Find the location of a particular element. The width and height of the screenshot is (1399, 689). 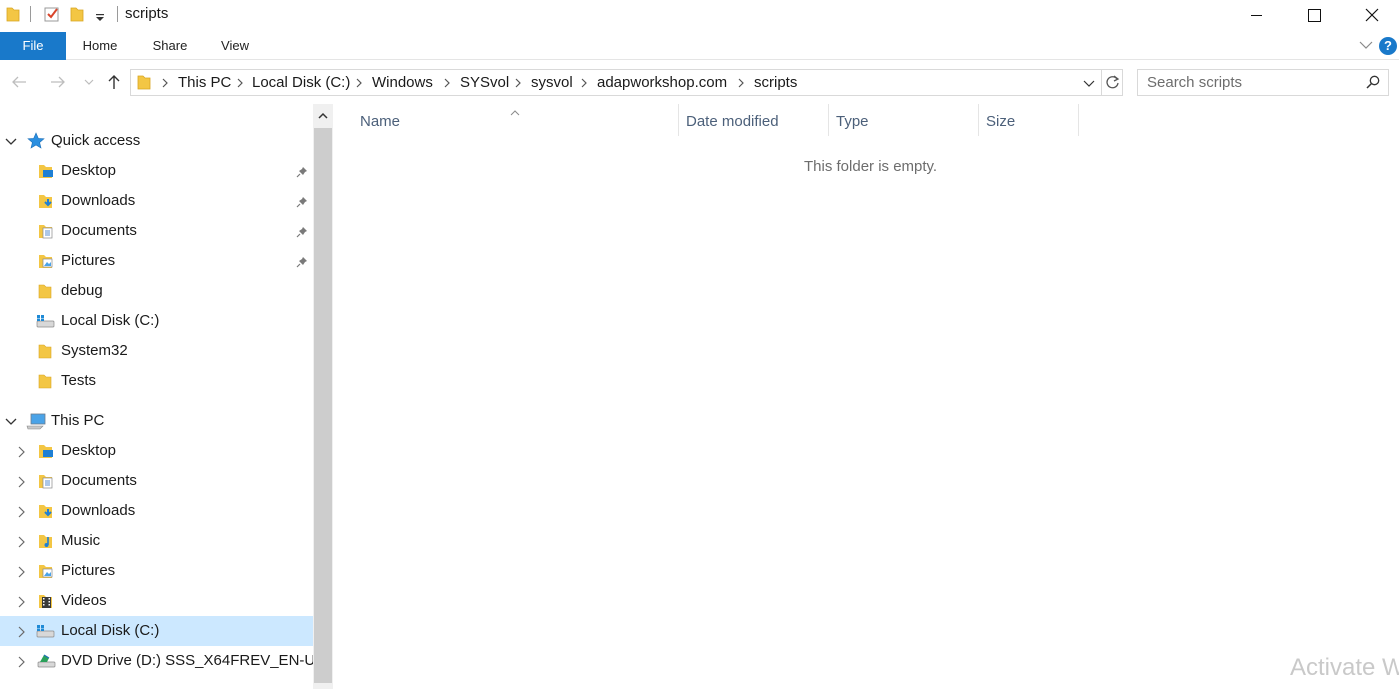

nav-pc-downloads: Downloads is located at coordinates (156, 511).